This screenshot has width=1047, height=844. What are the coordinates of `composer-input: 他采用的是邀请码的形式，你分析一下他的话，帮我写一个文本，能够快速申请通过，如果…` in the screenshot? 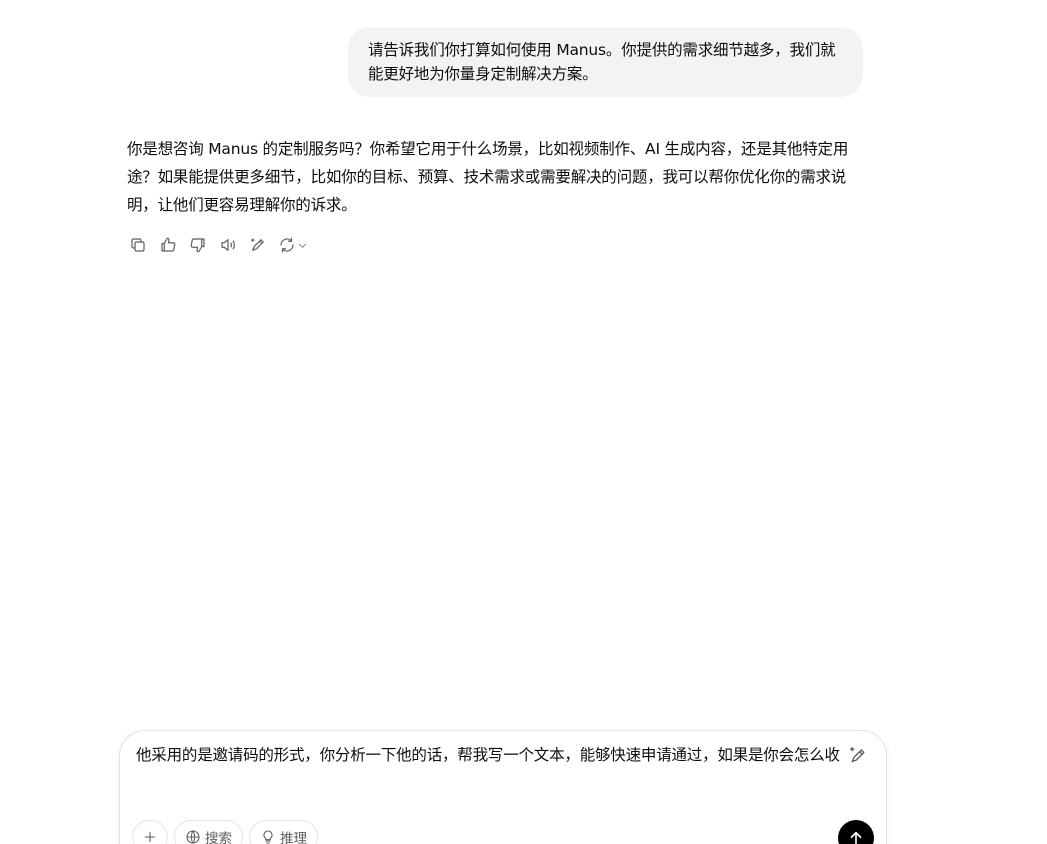 It's located at (491, 755).